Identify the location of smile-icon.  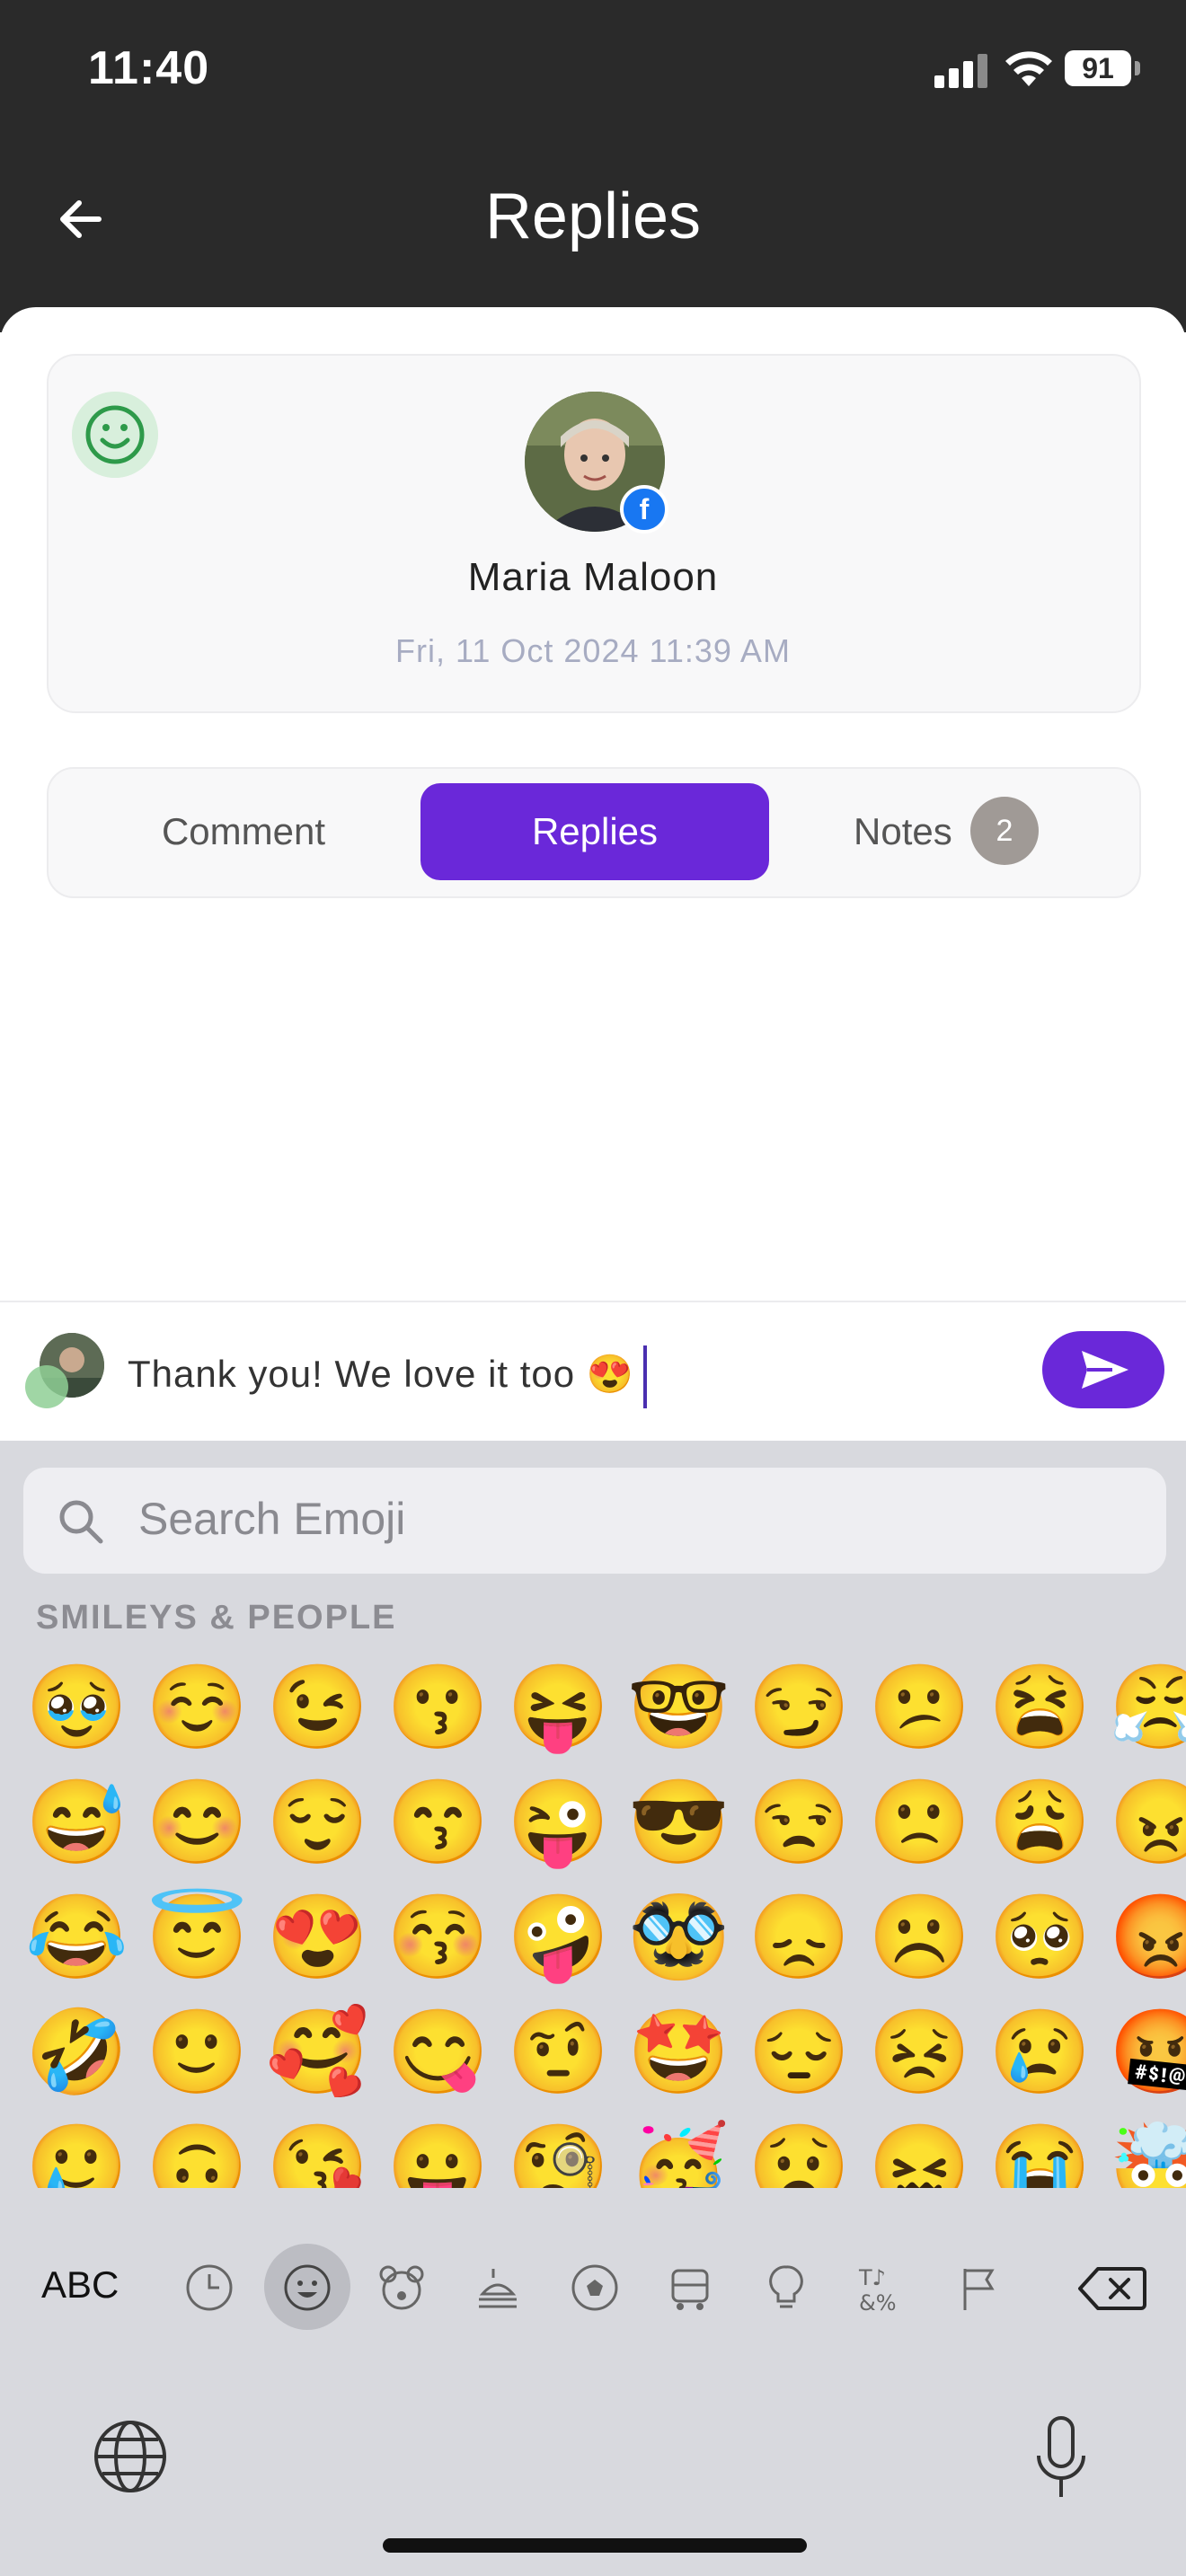
(115, 435).